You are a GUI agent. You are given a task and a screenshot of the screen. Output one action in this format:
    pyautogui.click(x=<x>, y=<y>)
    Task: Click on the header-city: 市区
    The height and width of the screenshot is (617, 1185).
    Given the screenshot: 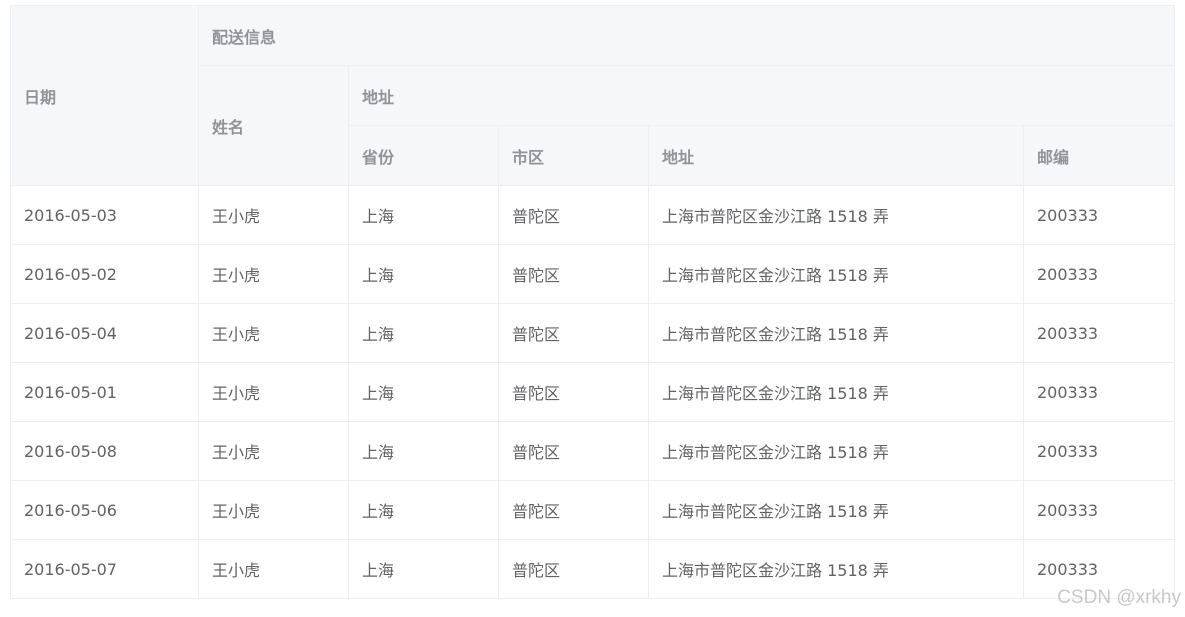 What is the action you would take?
    pyautogui.click(x=573, y=155)
    